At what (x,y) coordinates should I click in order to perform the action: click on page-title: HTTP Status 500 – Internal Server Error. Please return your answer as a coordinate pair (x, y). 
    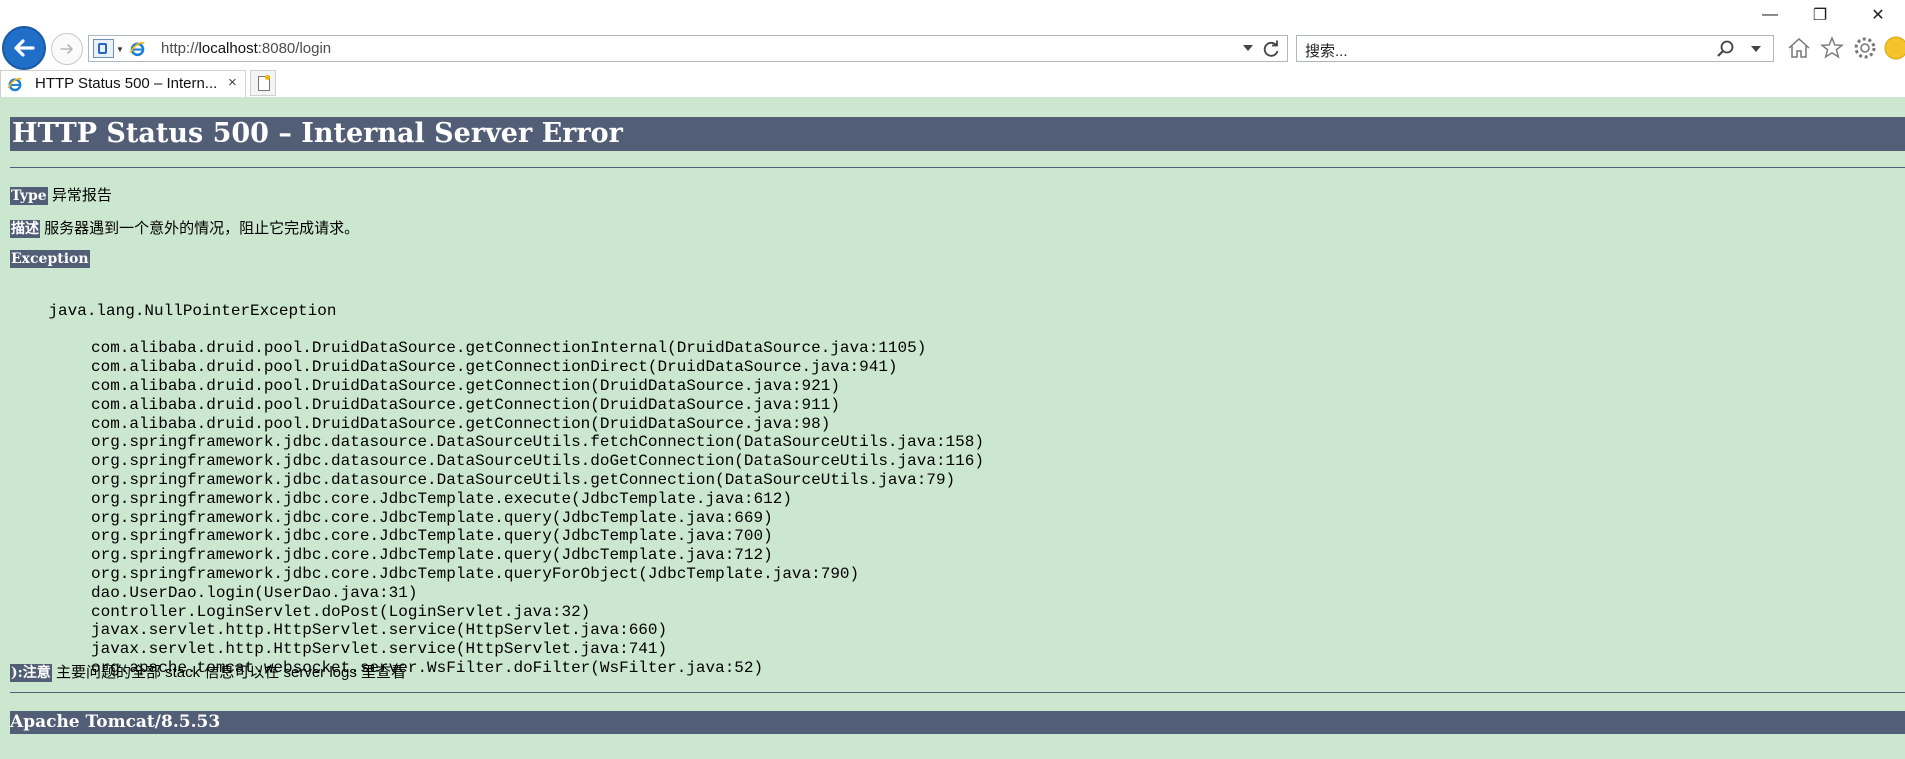
    Looking at the image, I should click on (957, 134).